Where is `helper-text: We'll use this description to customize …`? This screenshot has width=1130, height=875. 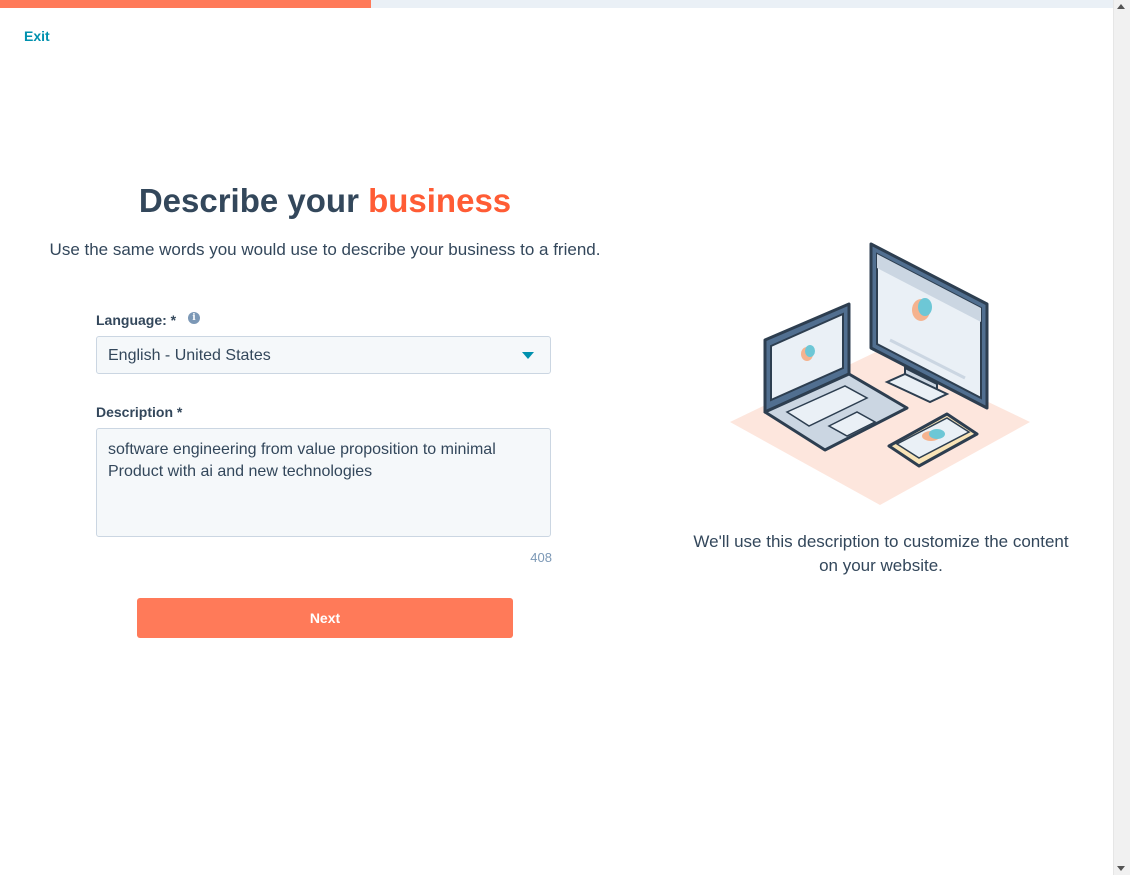
helper-text: We'll use this description to customize … is located at coordinates (881, 553).